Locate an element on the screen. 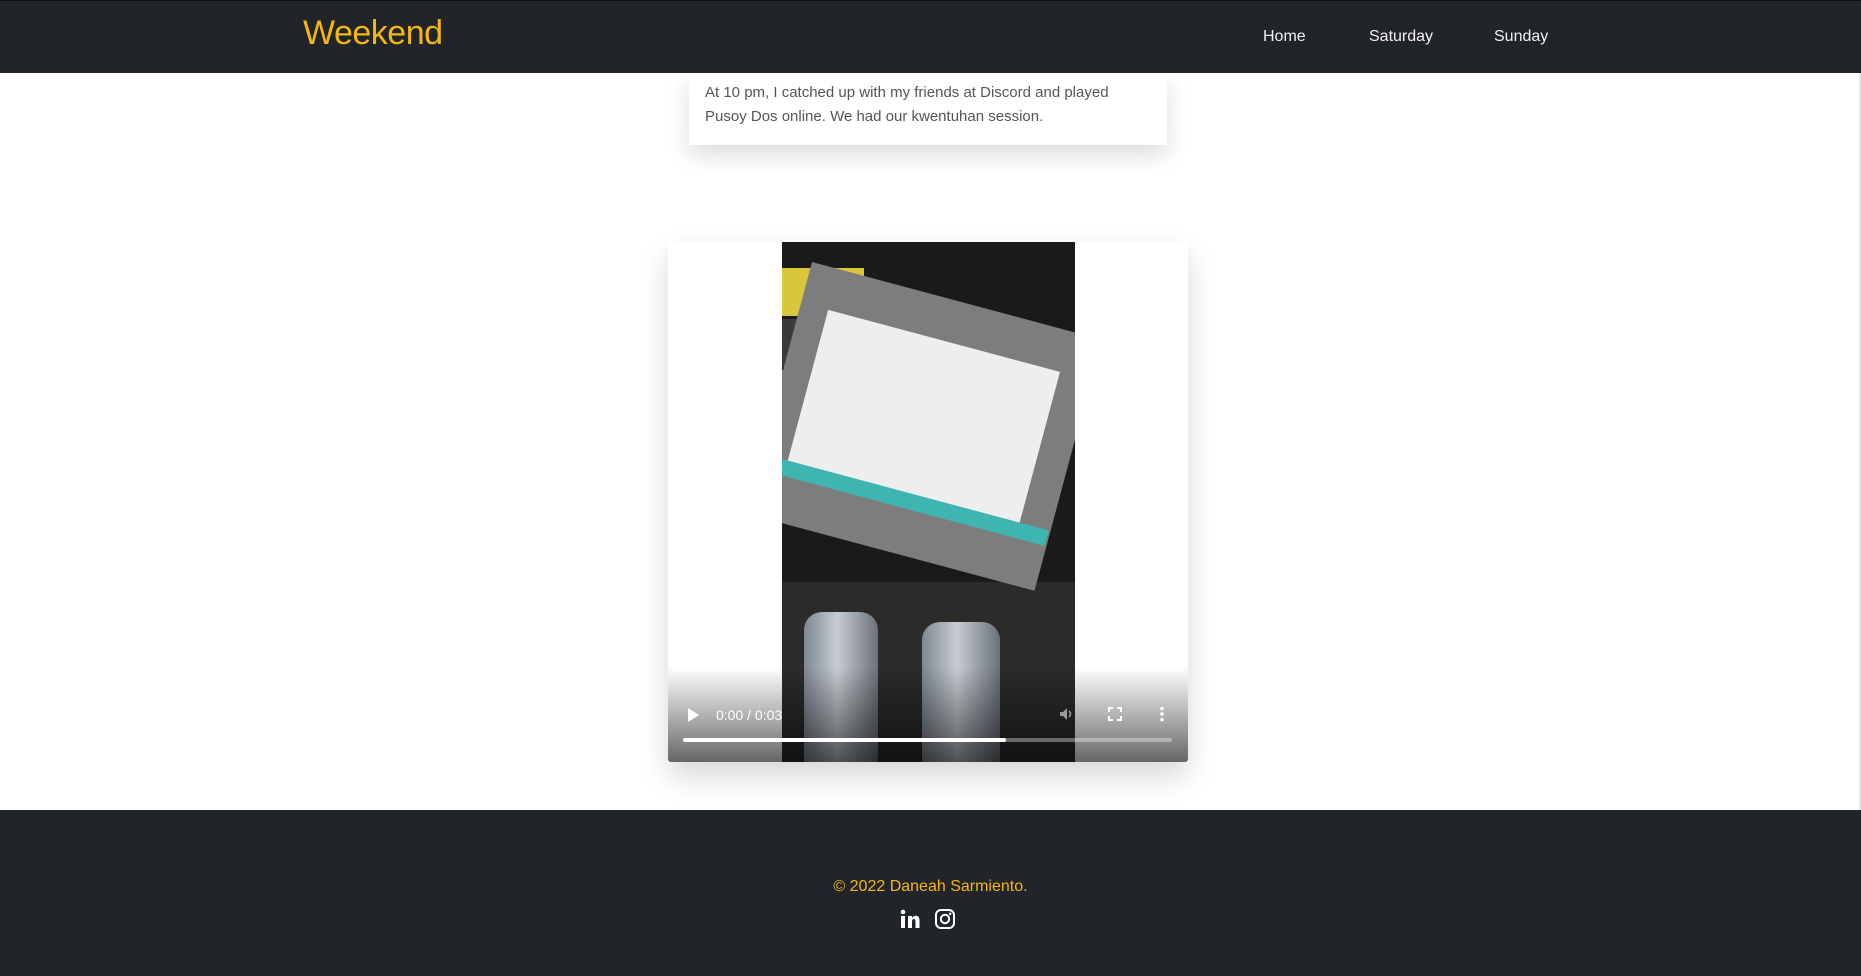 This screenshot has width=1861, height=976. fullscreen-icon is located at coordinates (1115, 714).